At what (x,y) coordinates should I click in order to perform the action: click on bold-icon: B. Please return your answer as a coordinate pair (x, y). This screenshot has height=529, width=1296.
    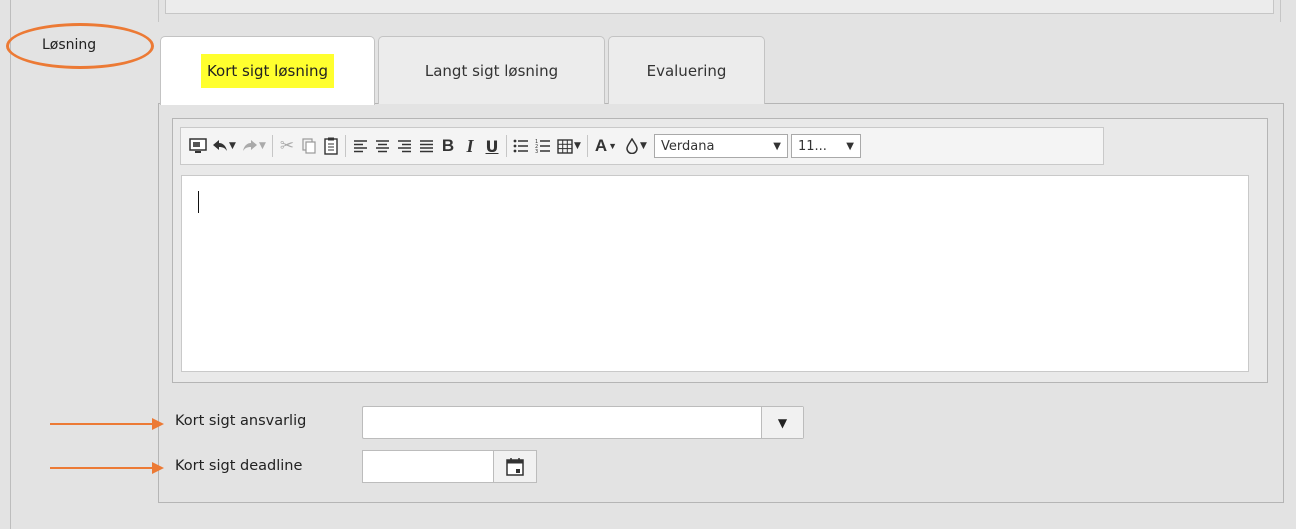
    Looking at the image, I should click on (448, 146).